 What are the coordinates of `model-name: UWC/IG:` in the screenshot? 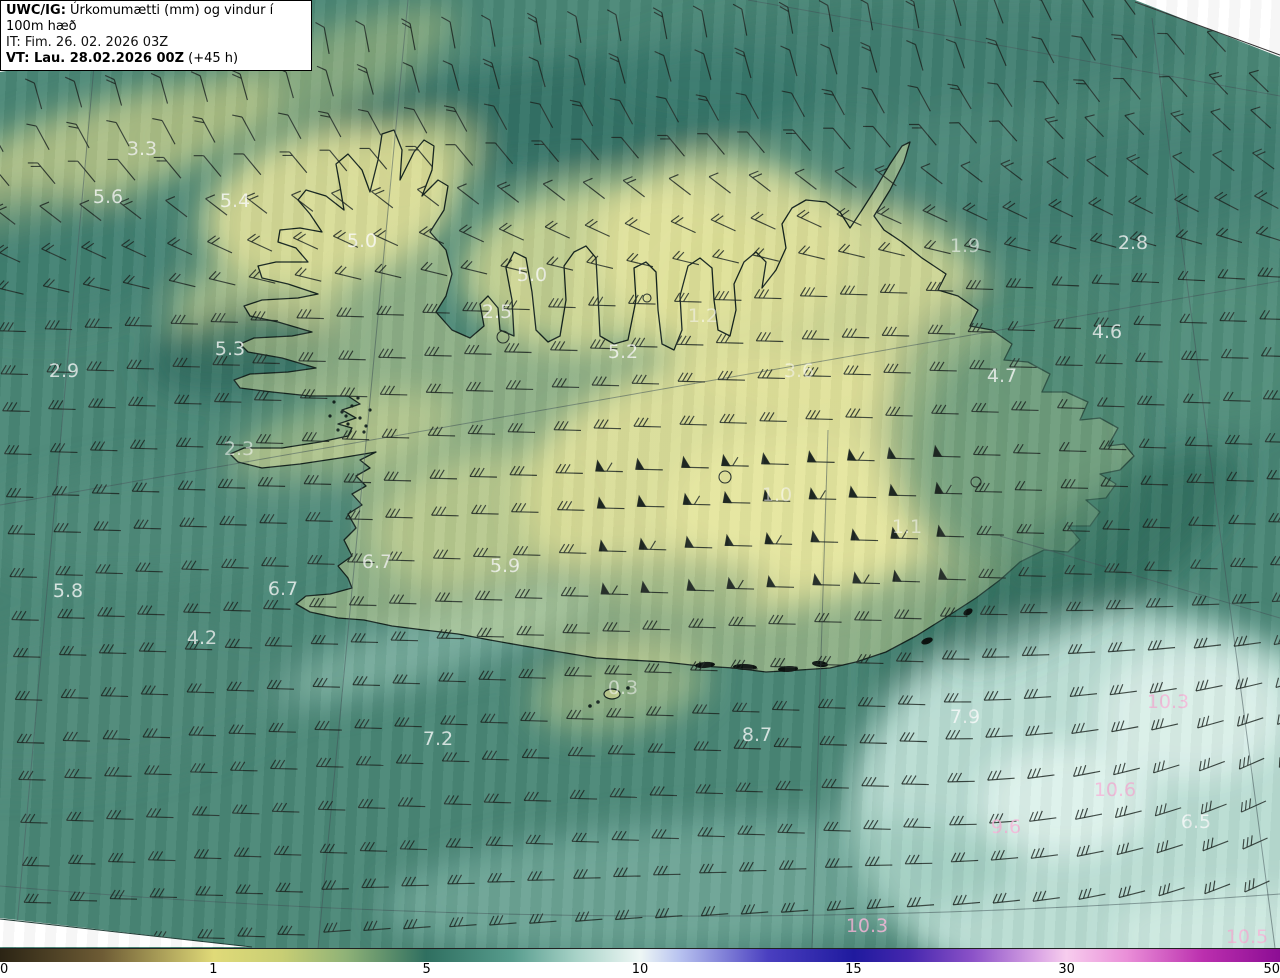 It's located at (36, 10).